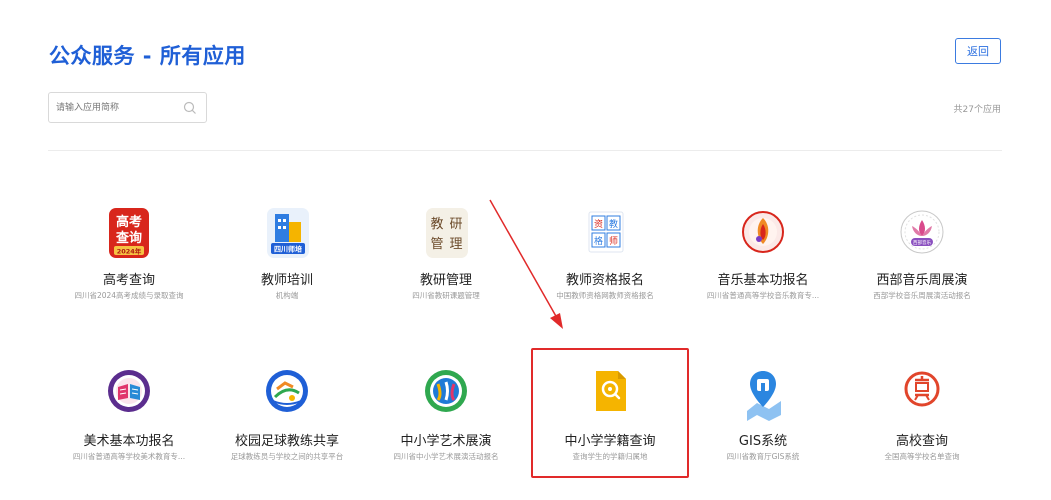 This screenshot has width=1051, height=500. Describe the element at coordinates (613, 241) in the screenshot. I see `cert-char-4: 师` at that location.